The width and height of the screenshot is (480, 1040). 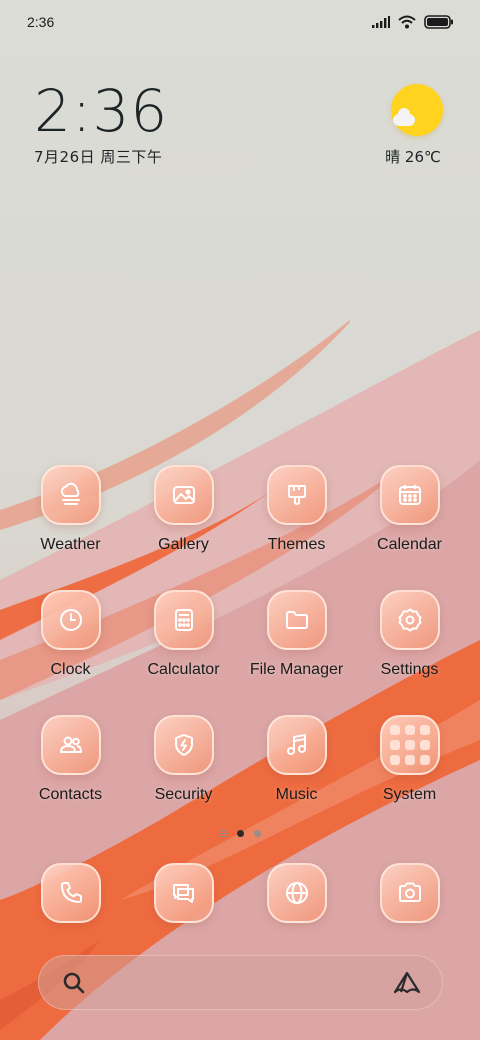 I want to click on search-icon, so click(x=74, y=982).